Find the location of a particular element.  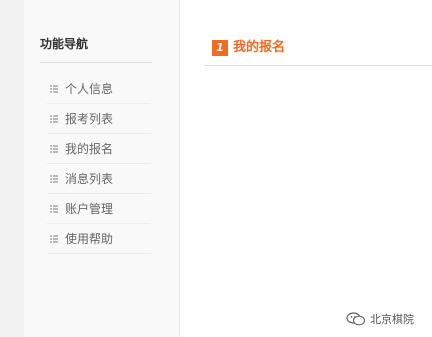

sidebar-item-help: 使用帮助 is located at coordinates (99, 239).